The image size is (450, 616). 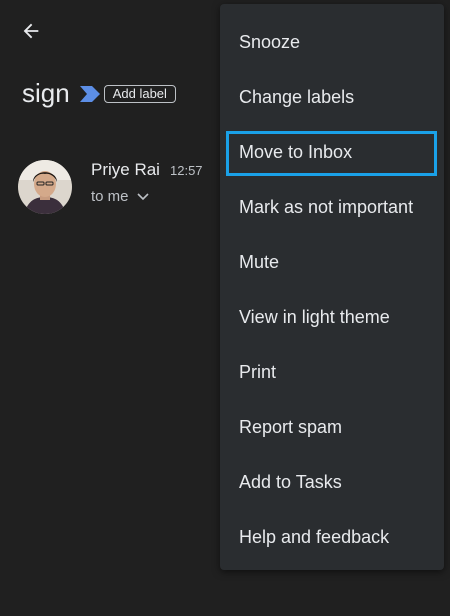 I want to click on menu-item-print: Print, so click(x=332, y=372).